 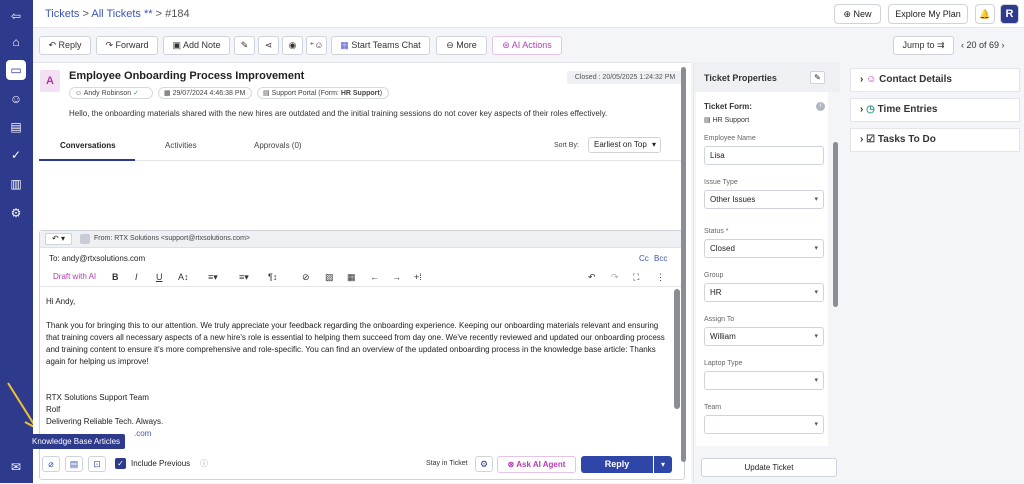 I want to click on reply-options-dropdown: ▾, so click(x=663, y=464).